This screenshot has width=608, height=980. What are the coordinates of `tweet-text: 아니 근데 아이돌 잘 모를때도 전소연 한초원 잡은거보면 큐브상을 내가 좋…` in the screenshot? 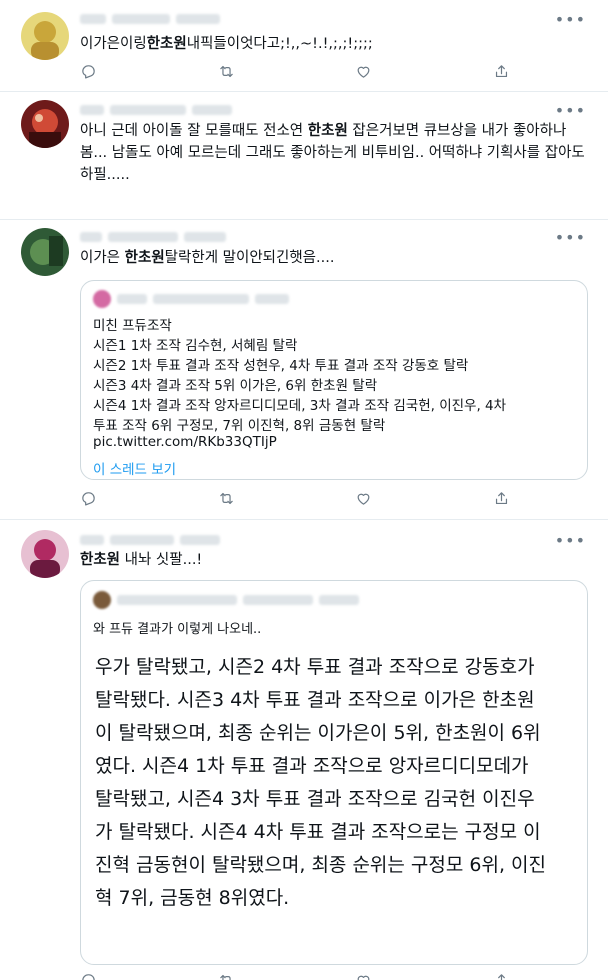 It's located at (332, 153).